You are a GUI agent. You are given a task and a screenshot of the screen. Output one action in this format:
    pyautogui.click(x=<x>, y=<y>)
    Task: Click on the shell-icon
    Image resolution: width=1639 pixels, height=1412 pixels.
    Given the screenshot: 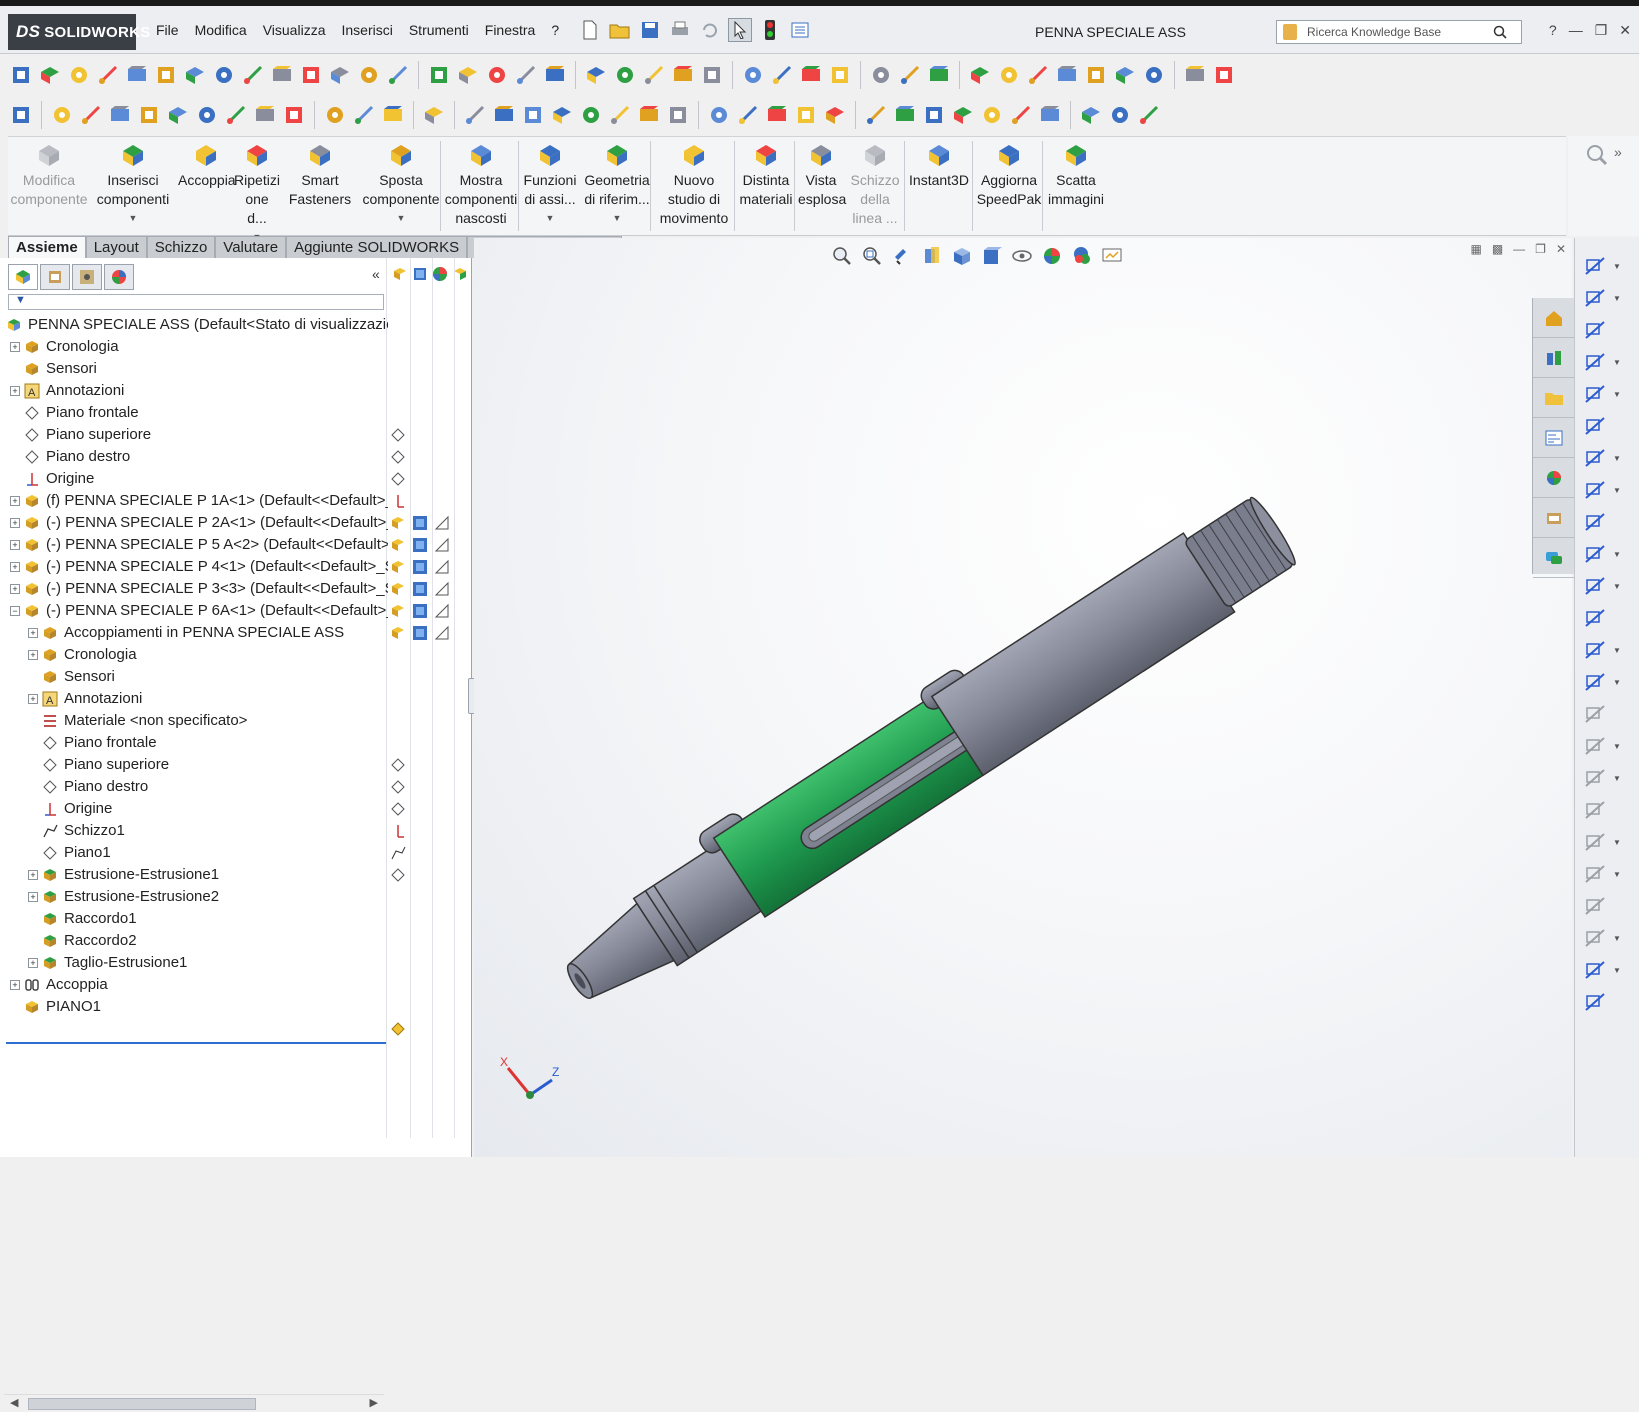 What is the action you would take?
    pyautogui.click(x=533, y=115)
    